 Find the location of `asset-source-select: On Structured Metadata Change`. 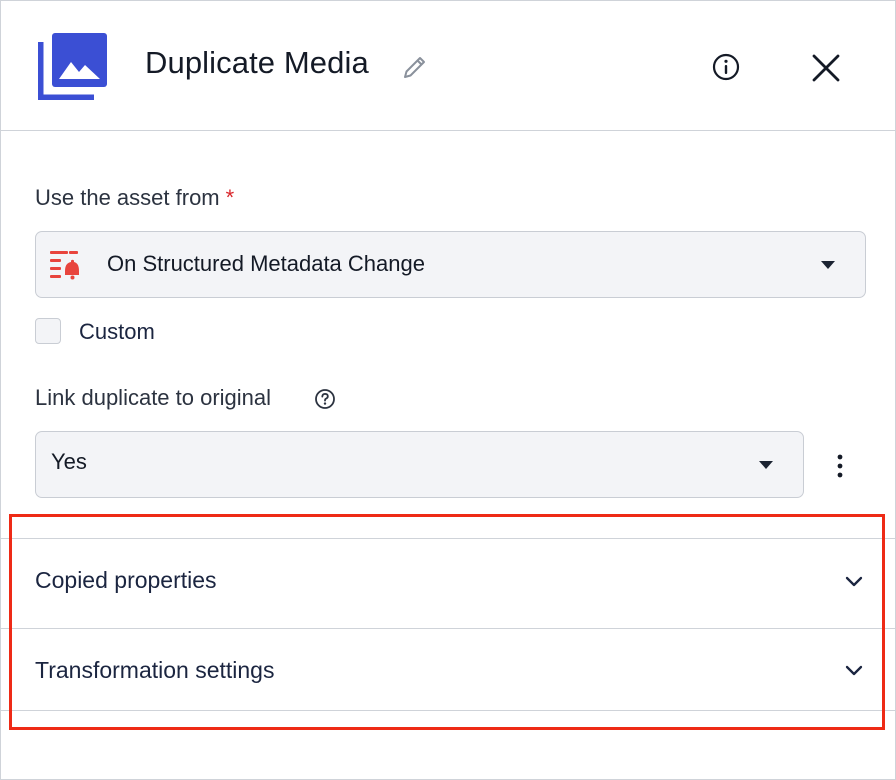

asset-source-select: On Structured Metadata Change is located at coordinates (450, 264).